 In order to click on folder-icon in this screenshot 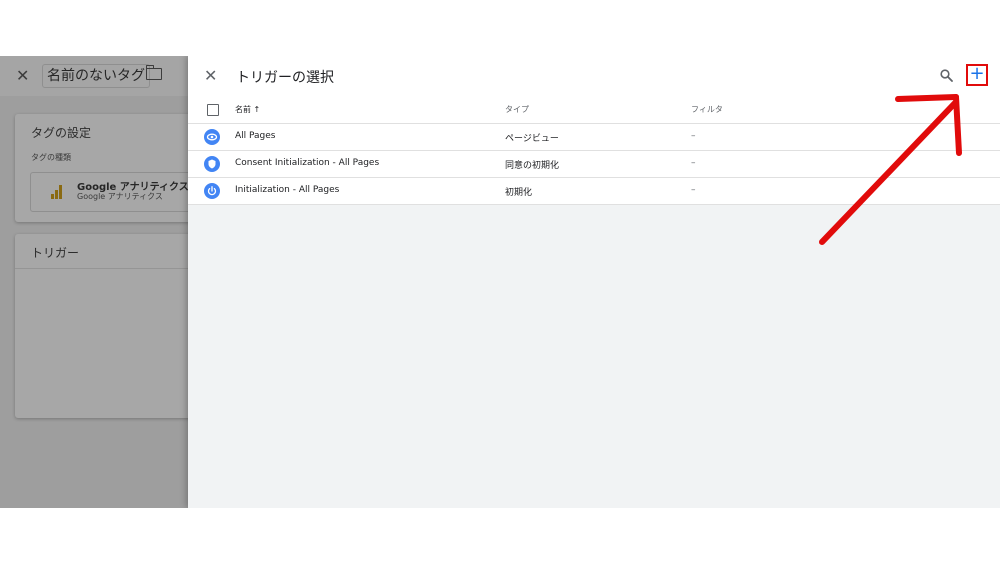, I will do `click(153, 72)`.